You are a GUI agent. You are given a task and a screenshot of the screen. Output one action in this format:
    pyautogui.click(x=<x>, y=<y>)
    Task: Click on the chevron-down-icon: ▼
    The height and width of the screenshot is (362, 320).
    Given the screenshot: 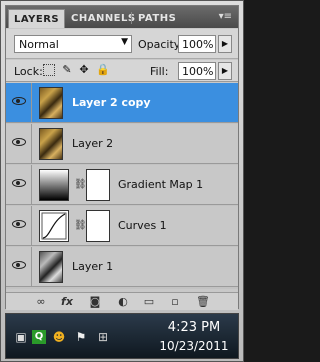 What is the action you would take?
    pyautogui.click(x=124, y=42)
    